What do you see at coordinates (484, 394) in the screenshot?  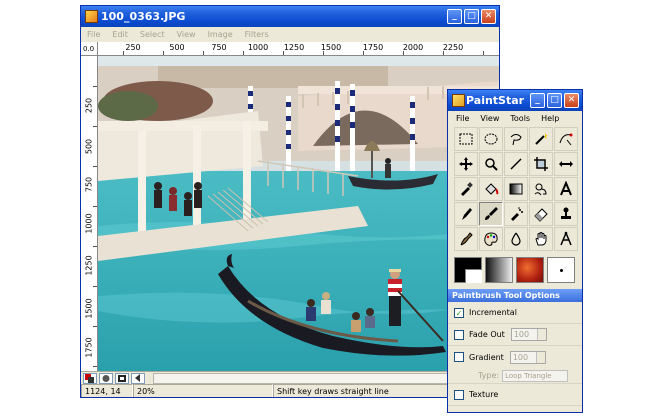 I see `texture-label: Texture` at bounding box center [484, 394].